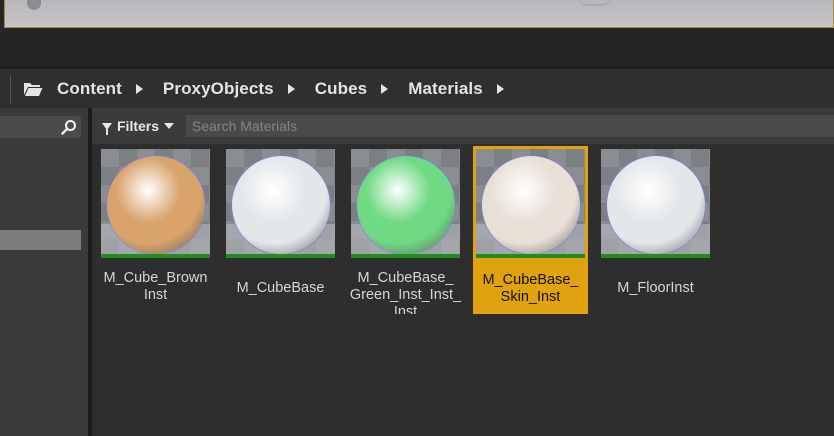 This screenshot has width=834, height=436. What do you see at coordinates (69, 127) in the screenshot?
I see `search-icon` at bounding box center [69, 127].